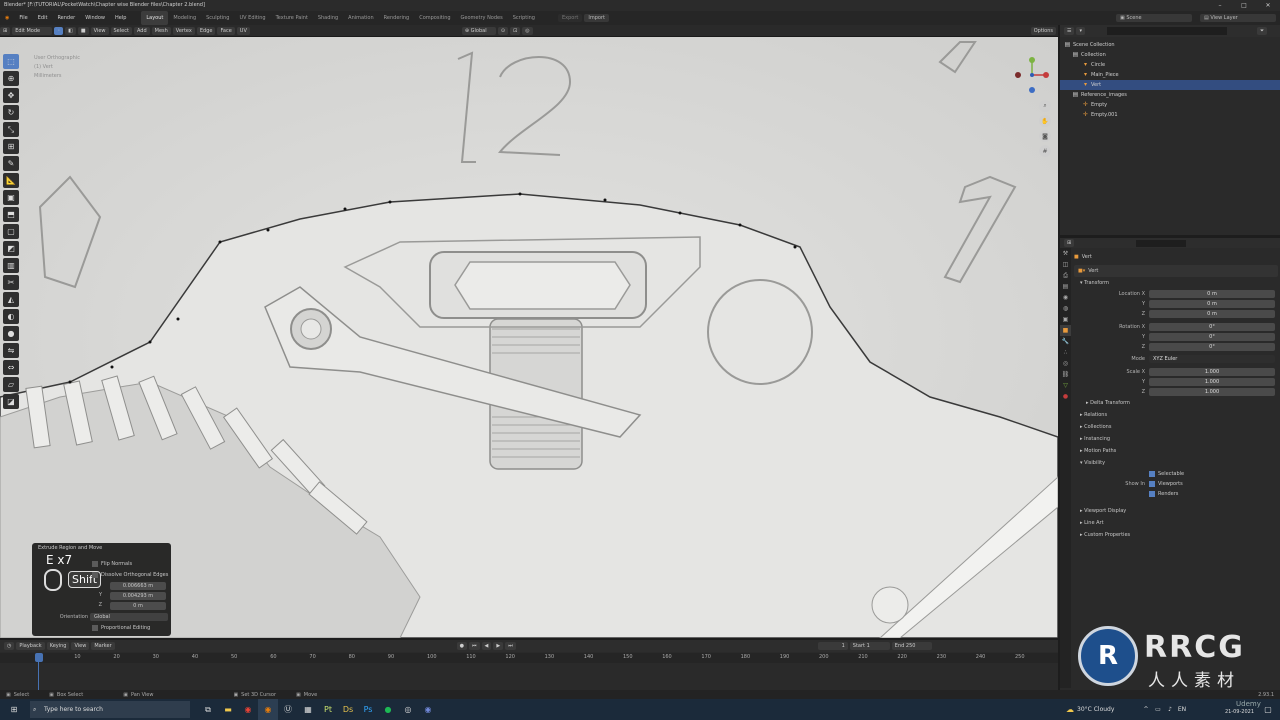 The width and height of the screenshot is (1280, 720). Describe the element at coordinates (11, 350) in the screenshot. I see `edge-slide-tool-icon: ⇋` at that location.